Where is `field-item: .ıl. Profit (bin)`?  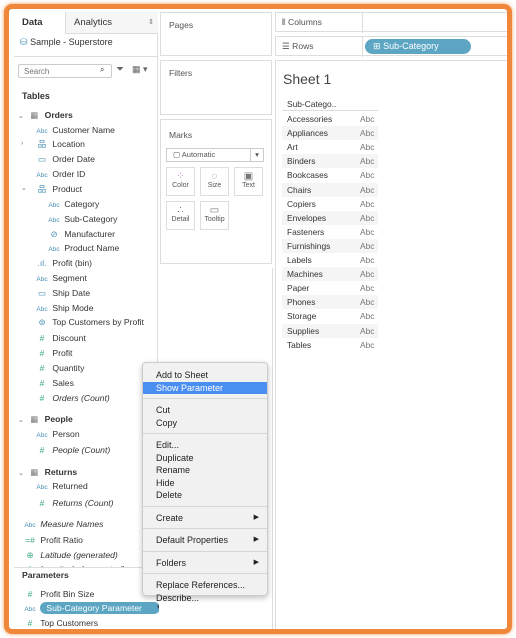 field-item: .ıl. Profit (bin) is located at coordinates (63, 263).